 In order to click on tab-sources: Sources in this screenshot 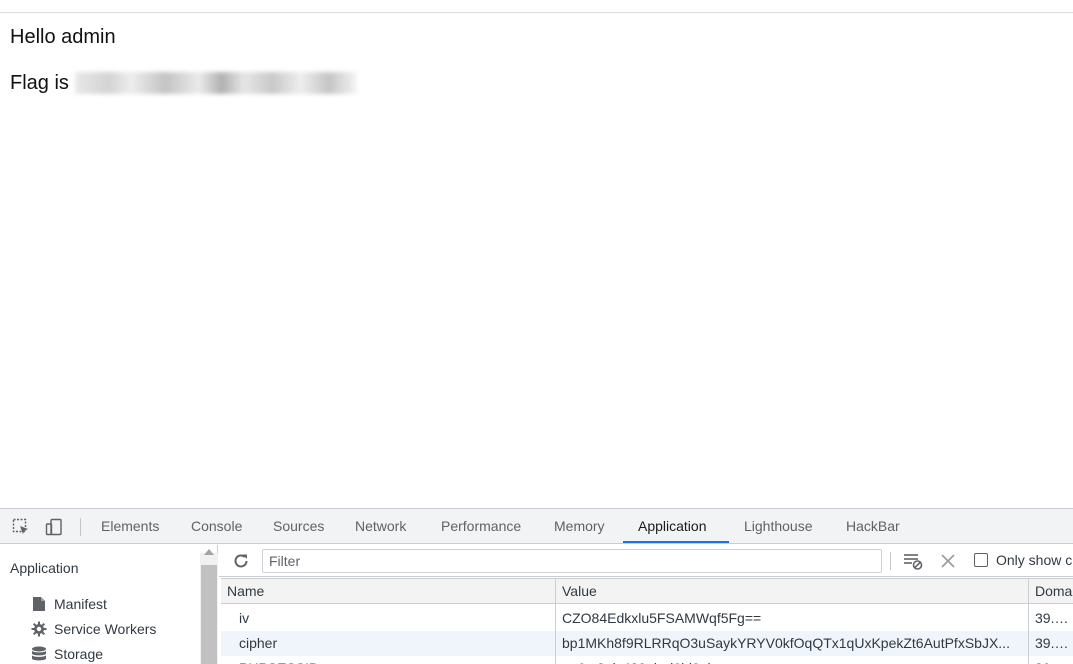, I will do `click(298, 526)`.